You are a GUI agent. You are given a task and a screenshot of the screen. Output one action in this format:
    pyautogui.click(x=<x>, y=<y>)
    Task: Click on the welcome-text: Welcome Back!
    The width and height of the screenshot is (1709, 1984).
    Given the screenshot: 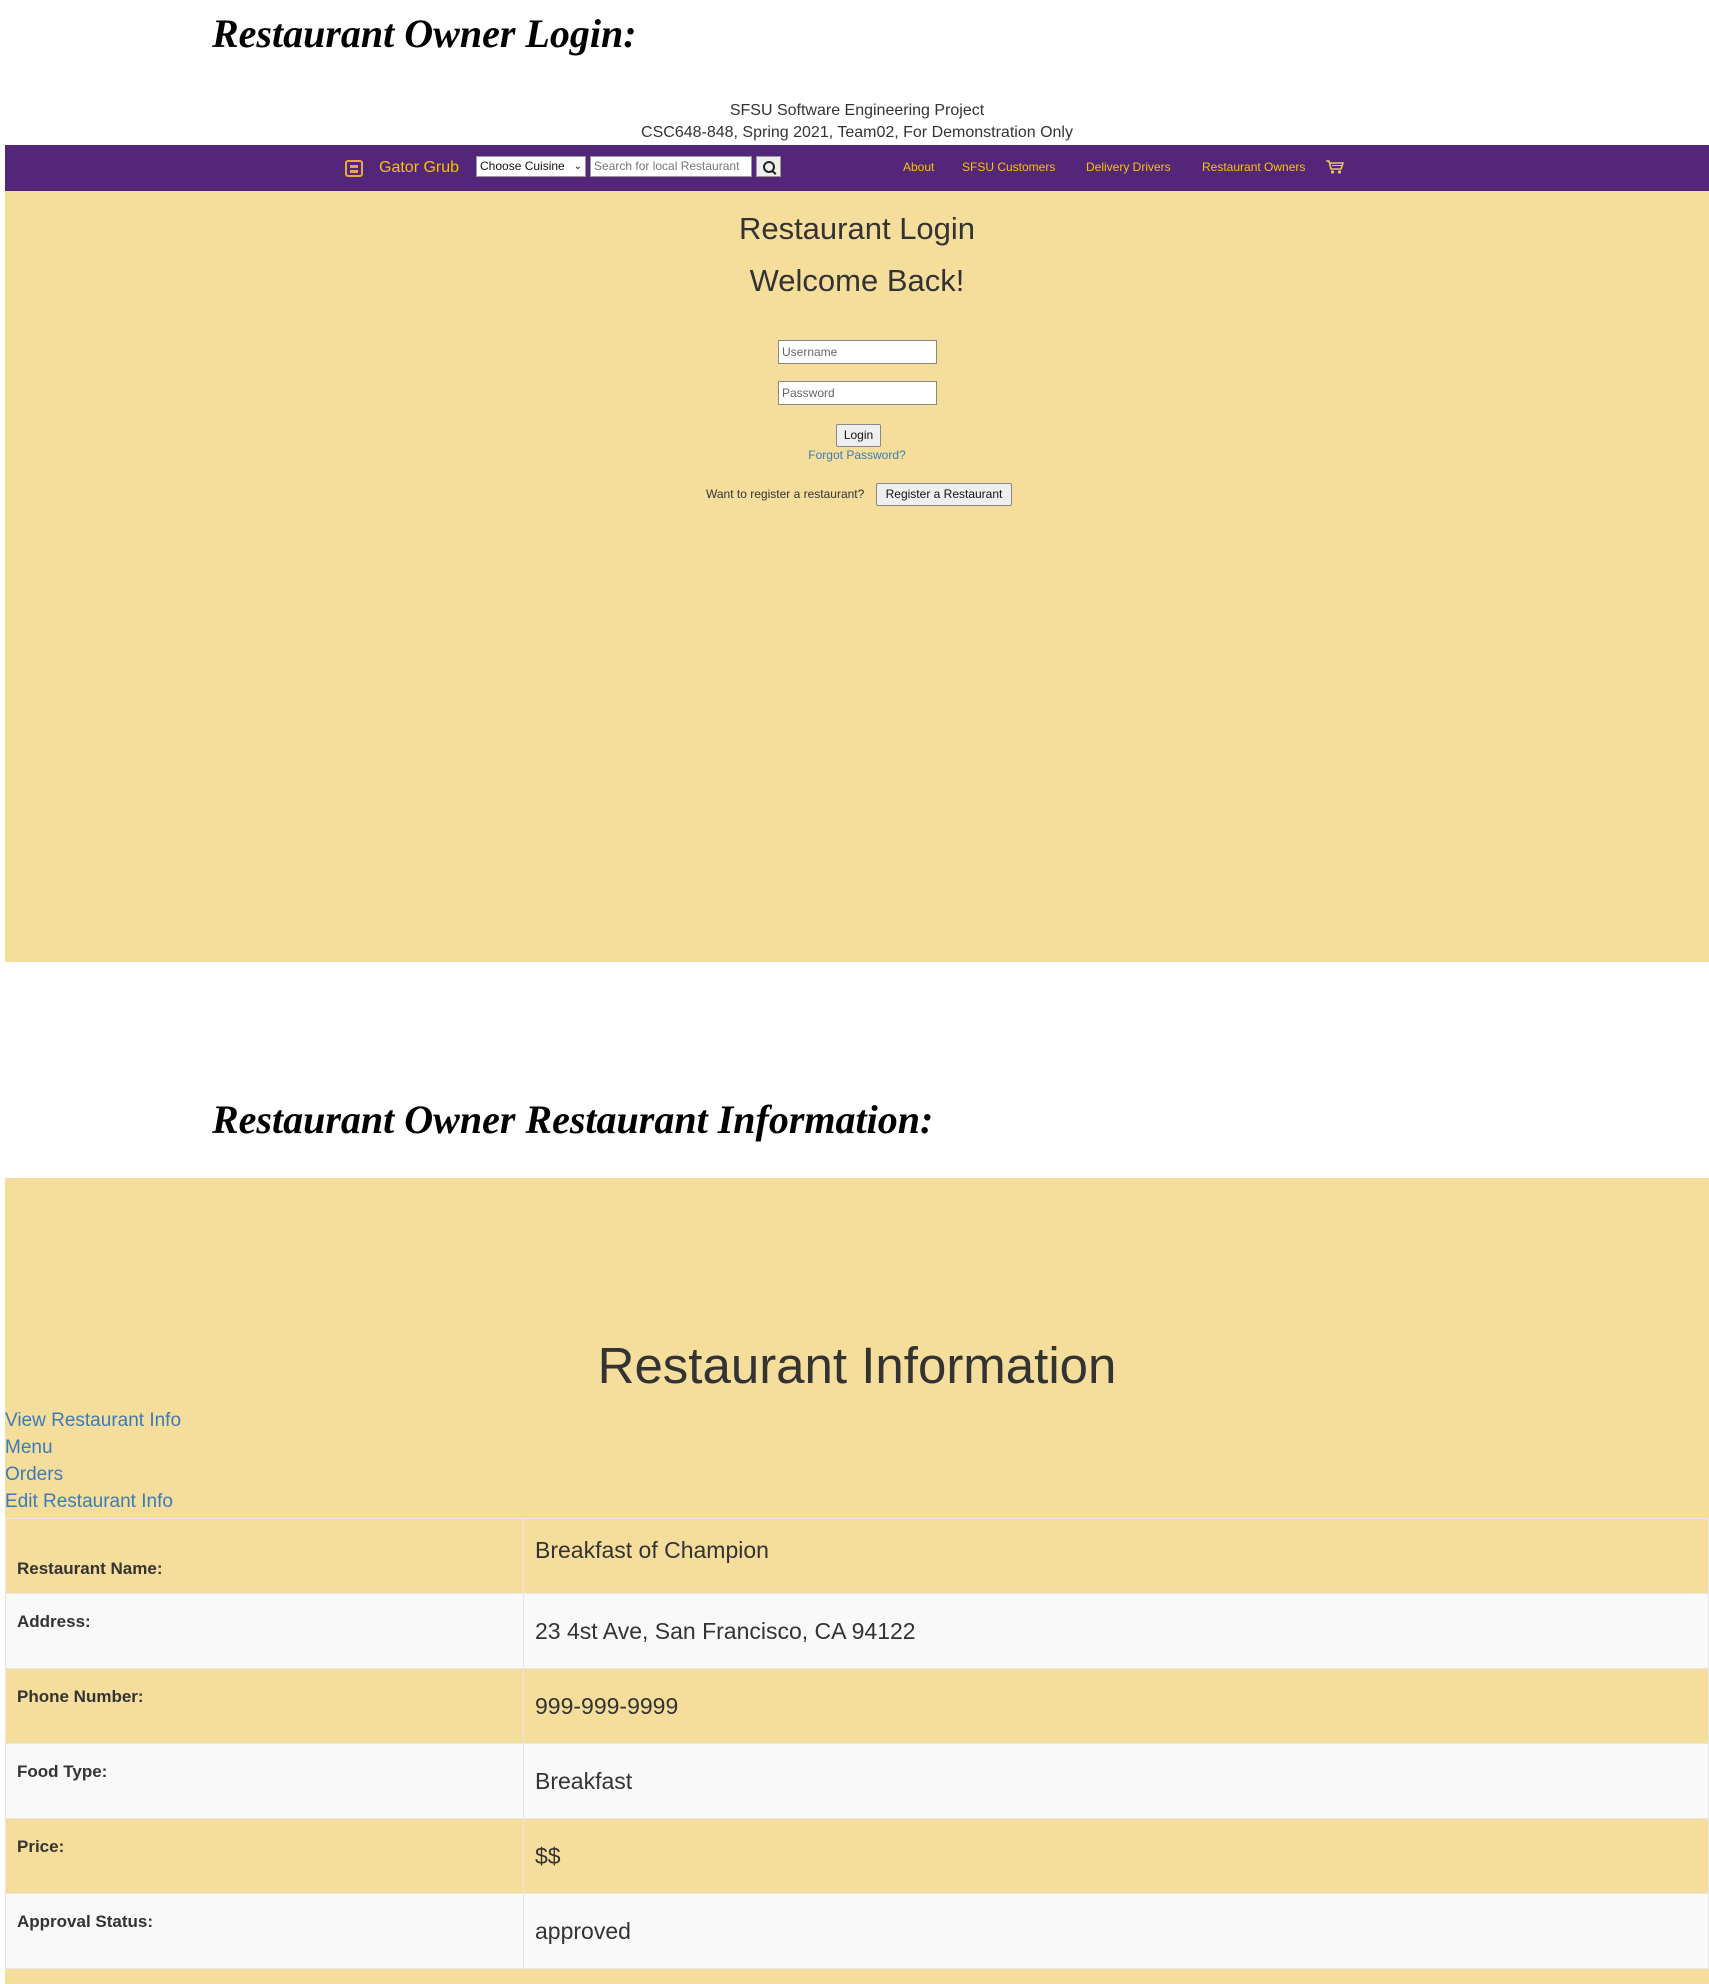 What is the action you would take?
    pyautogui.click(x=857, y=280)
    